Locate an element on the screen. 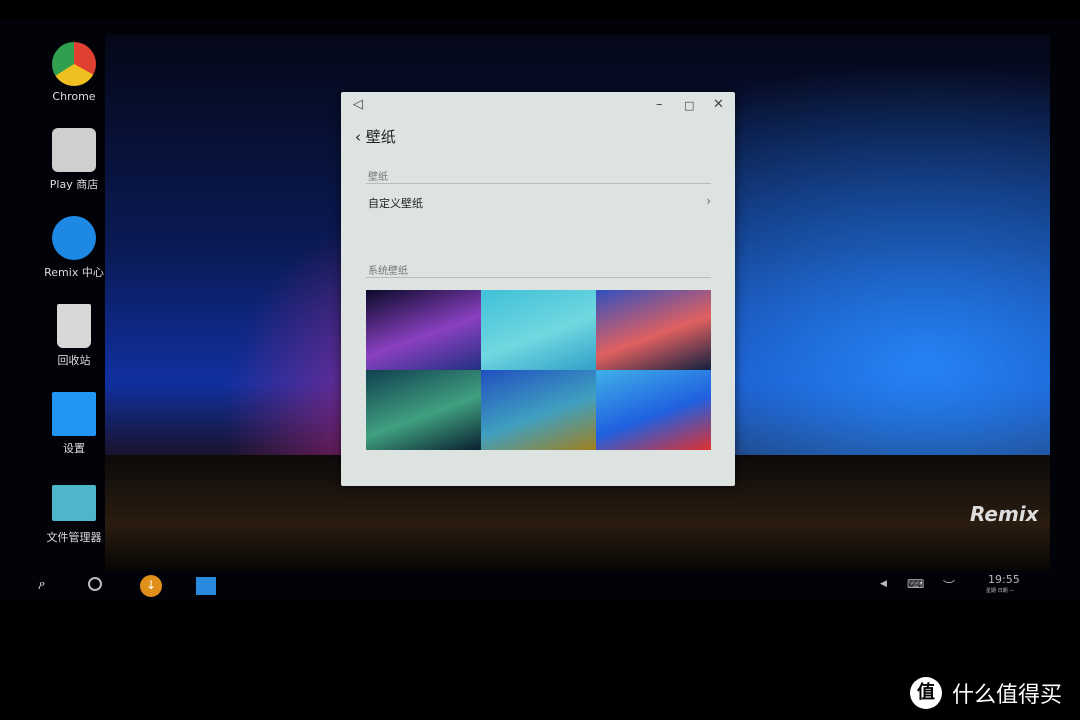  desktop-icon-play-store: Play 商店 is located at coordinates (74, 160).